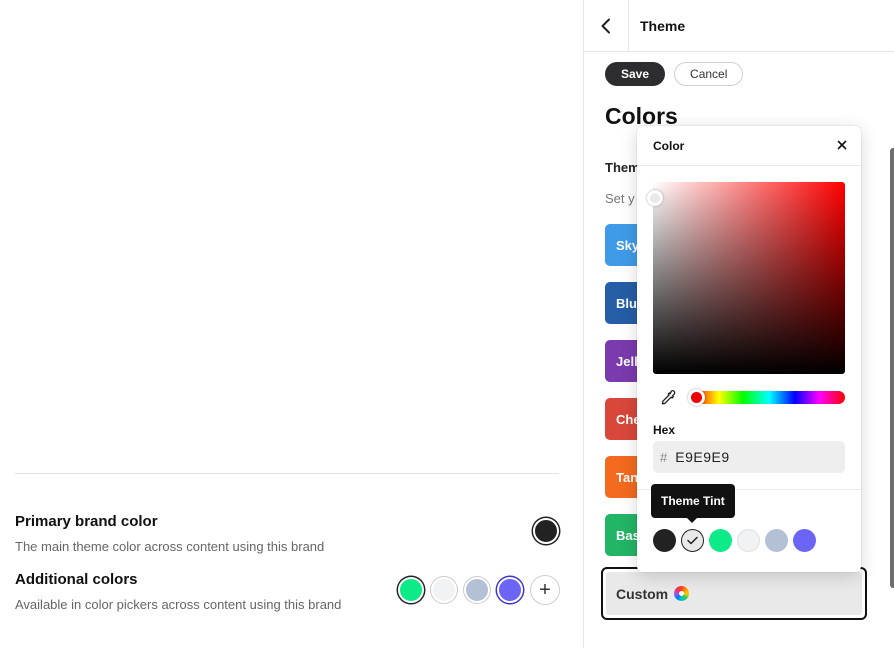 Image resolution: width=894 pixels, height=648 pixels. Describe the element at coordinates (86, 521) in the screenshot. I see `primary-brand-color-title: Primary brand color` at that location.